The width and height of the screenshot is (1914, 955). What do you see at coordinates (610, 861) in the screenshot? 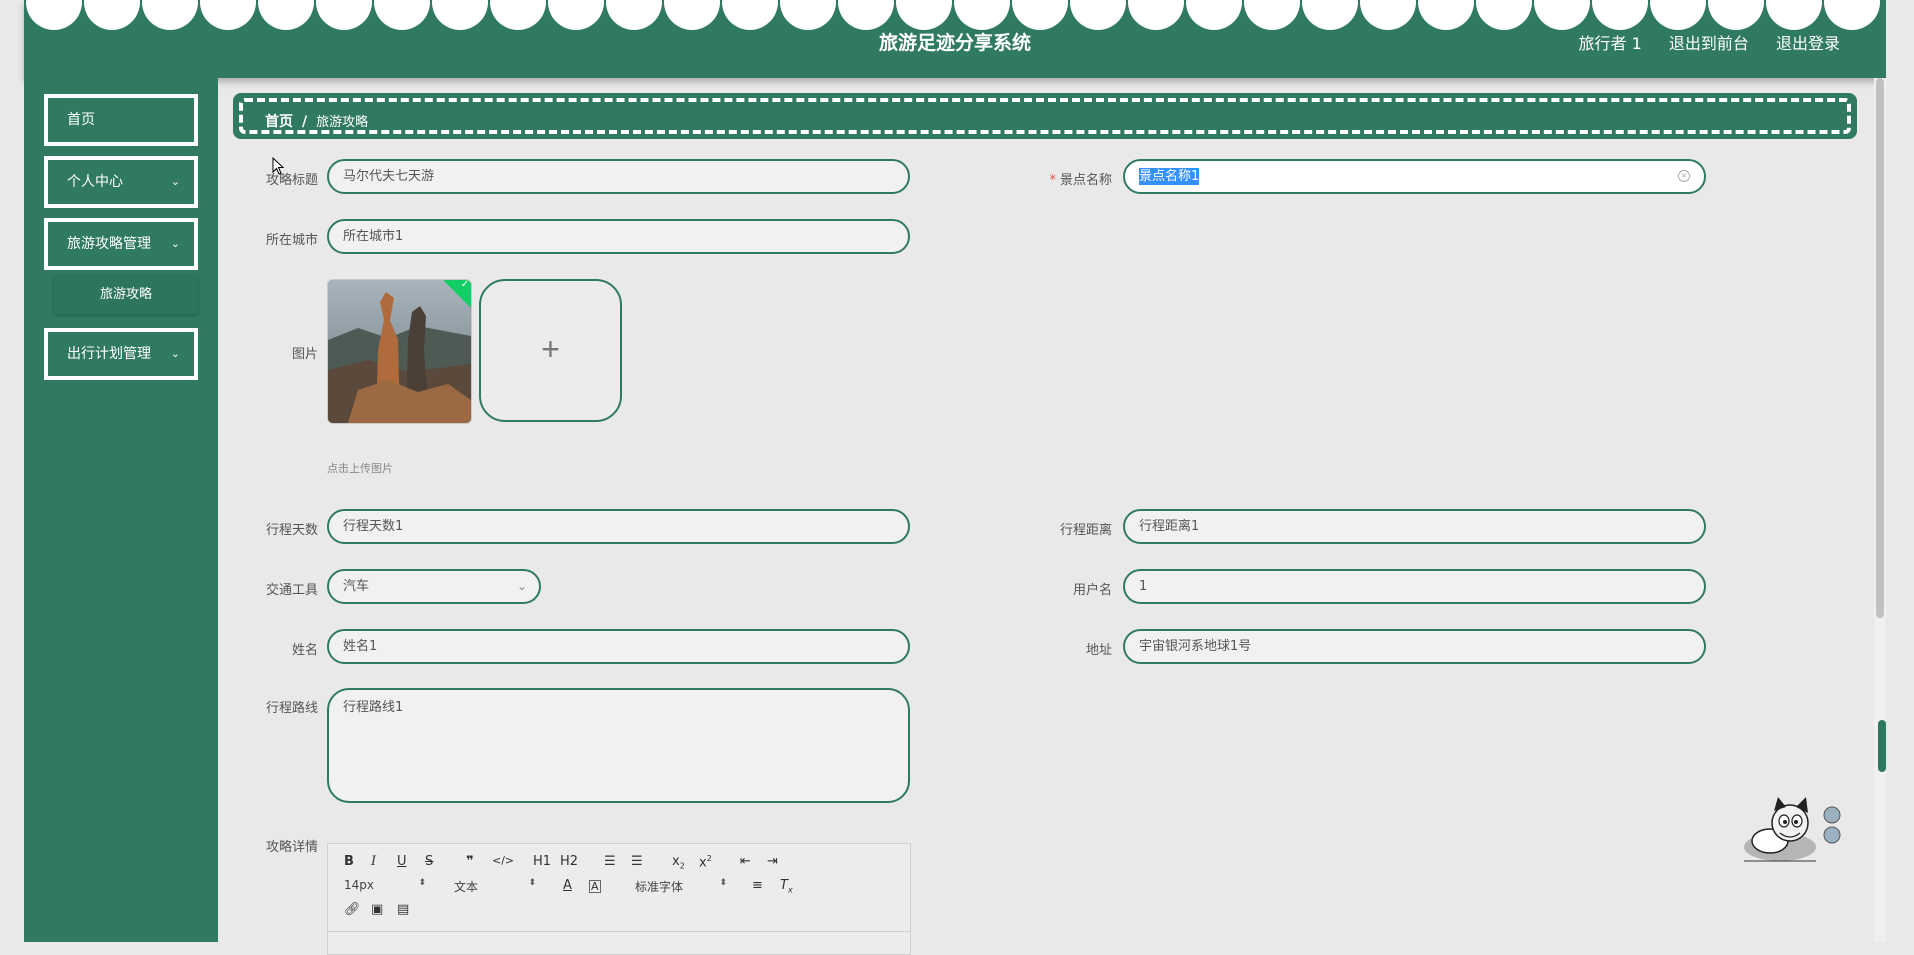
I see `ordered-list-icon: ☰` at bounding box center [610, 861].